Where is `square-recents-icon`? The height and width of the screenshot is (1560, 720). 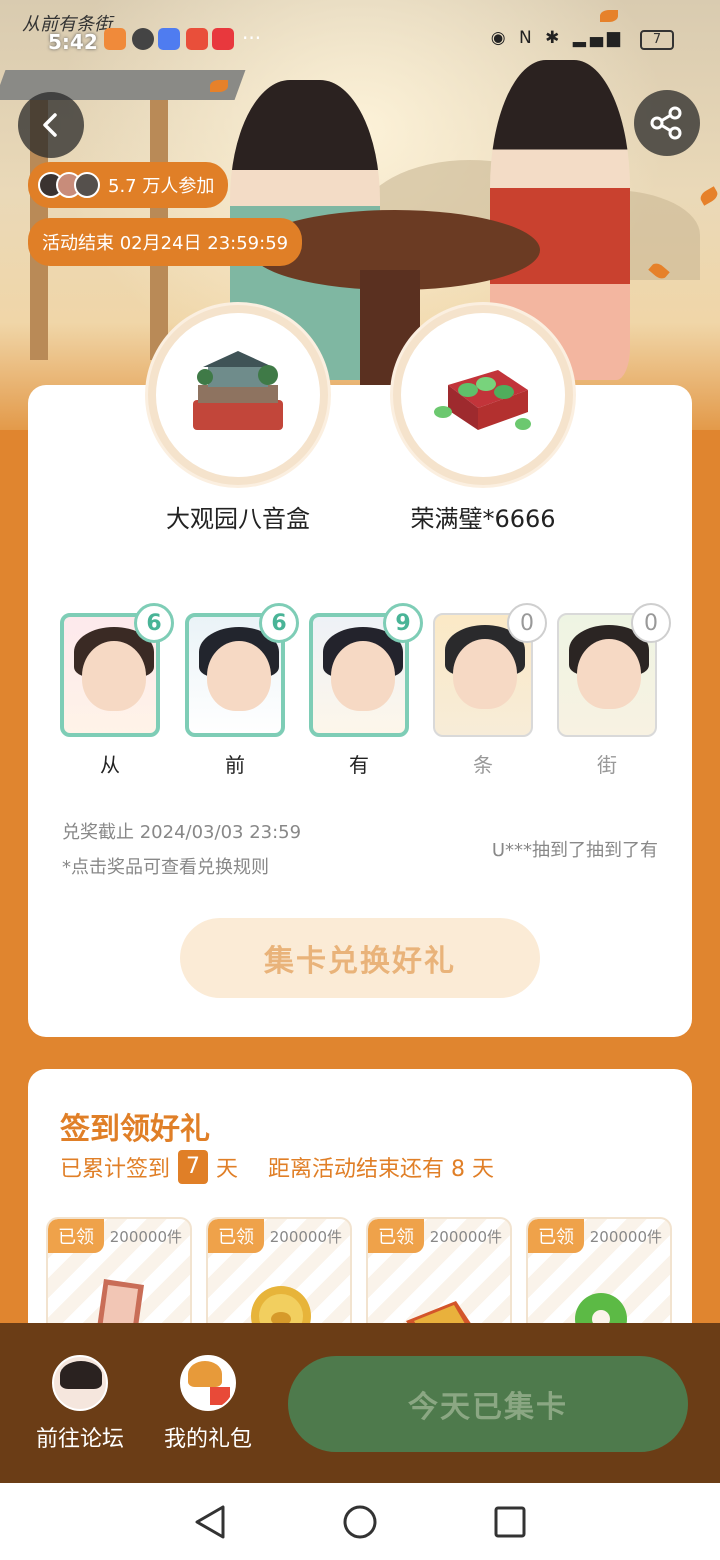 square-recents-icon is located at coordinates (510, 1521).